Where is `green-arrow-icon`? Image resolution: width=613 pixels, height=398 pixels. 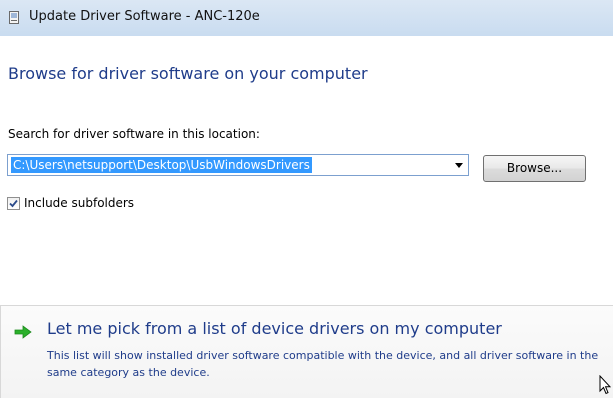
green-arrow-icon is located at coordinates (23, 332).